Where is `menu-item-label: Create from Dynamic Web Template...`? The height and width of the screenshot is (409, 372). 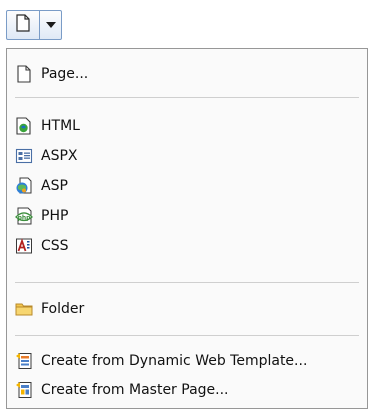
menu-item-label: Create from Dynamic Web Template... is located at coordinates (174, 361).